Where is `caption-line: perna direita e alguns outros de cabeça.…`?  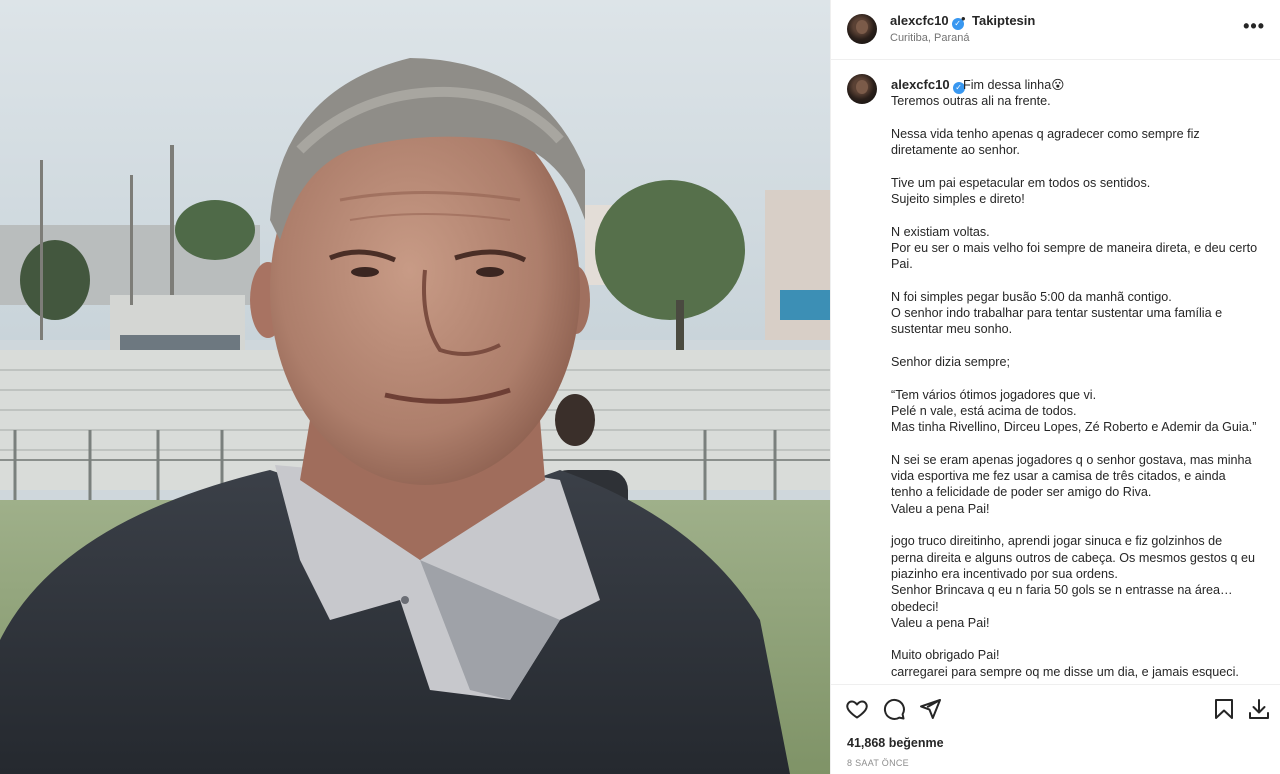
caption-line: perna direita e alguns outros de cabeça.… is located at coordinates (1073, 557).